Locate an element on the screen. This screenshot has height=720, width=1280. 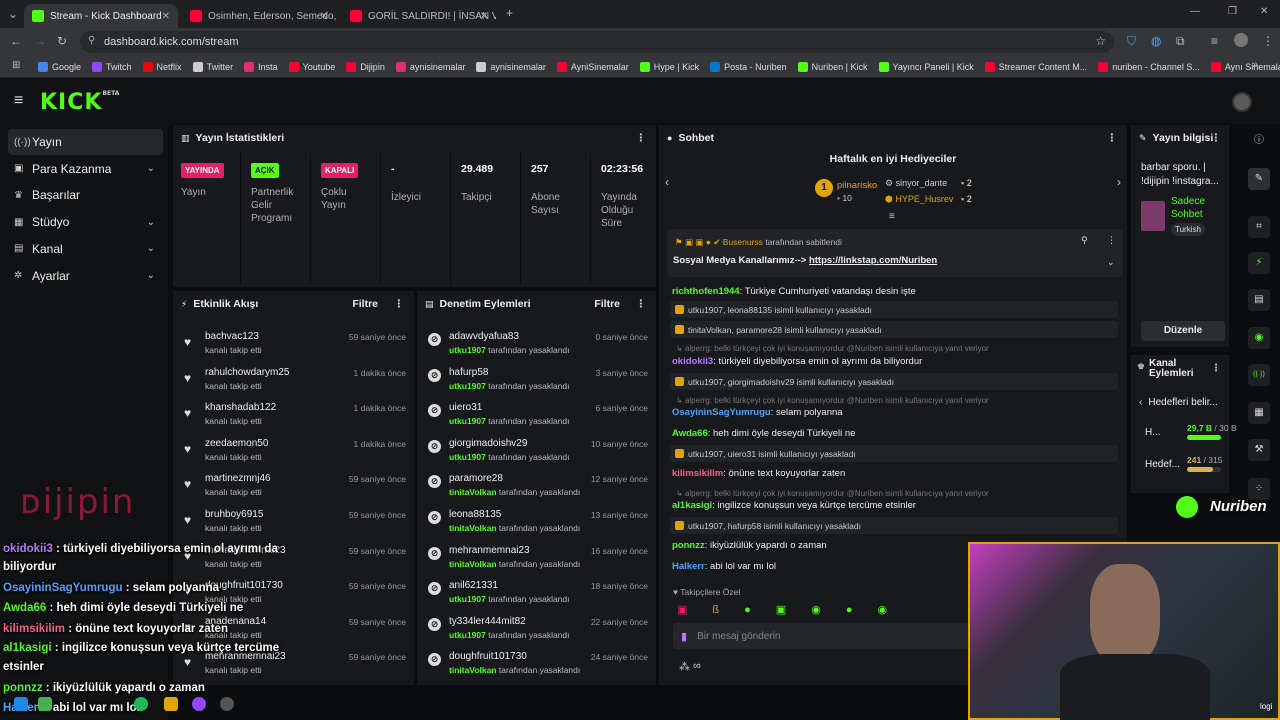
document-icon: ▤ is located at coordinates (1259, 300).